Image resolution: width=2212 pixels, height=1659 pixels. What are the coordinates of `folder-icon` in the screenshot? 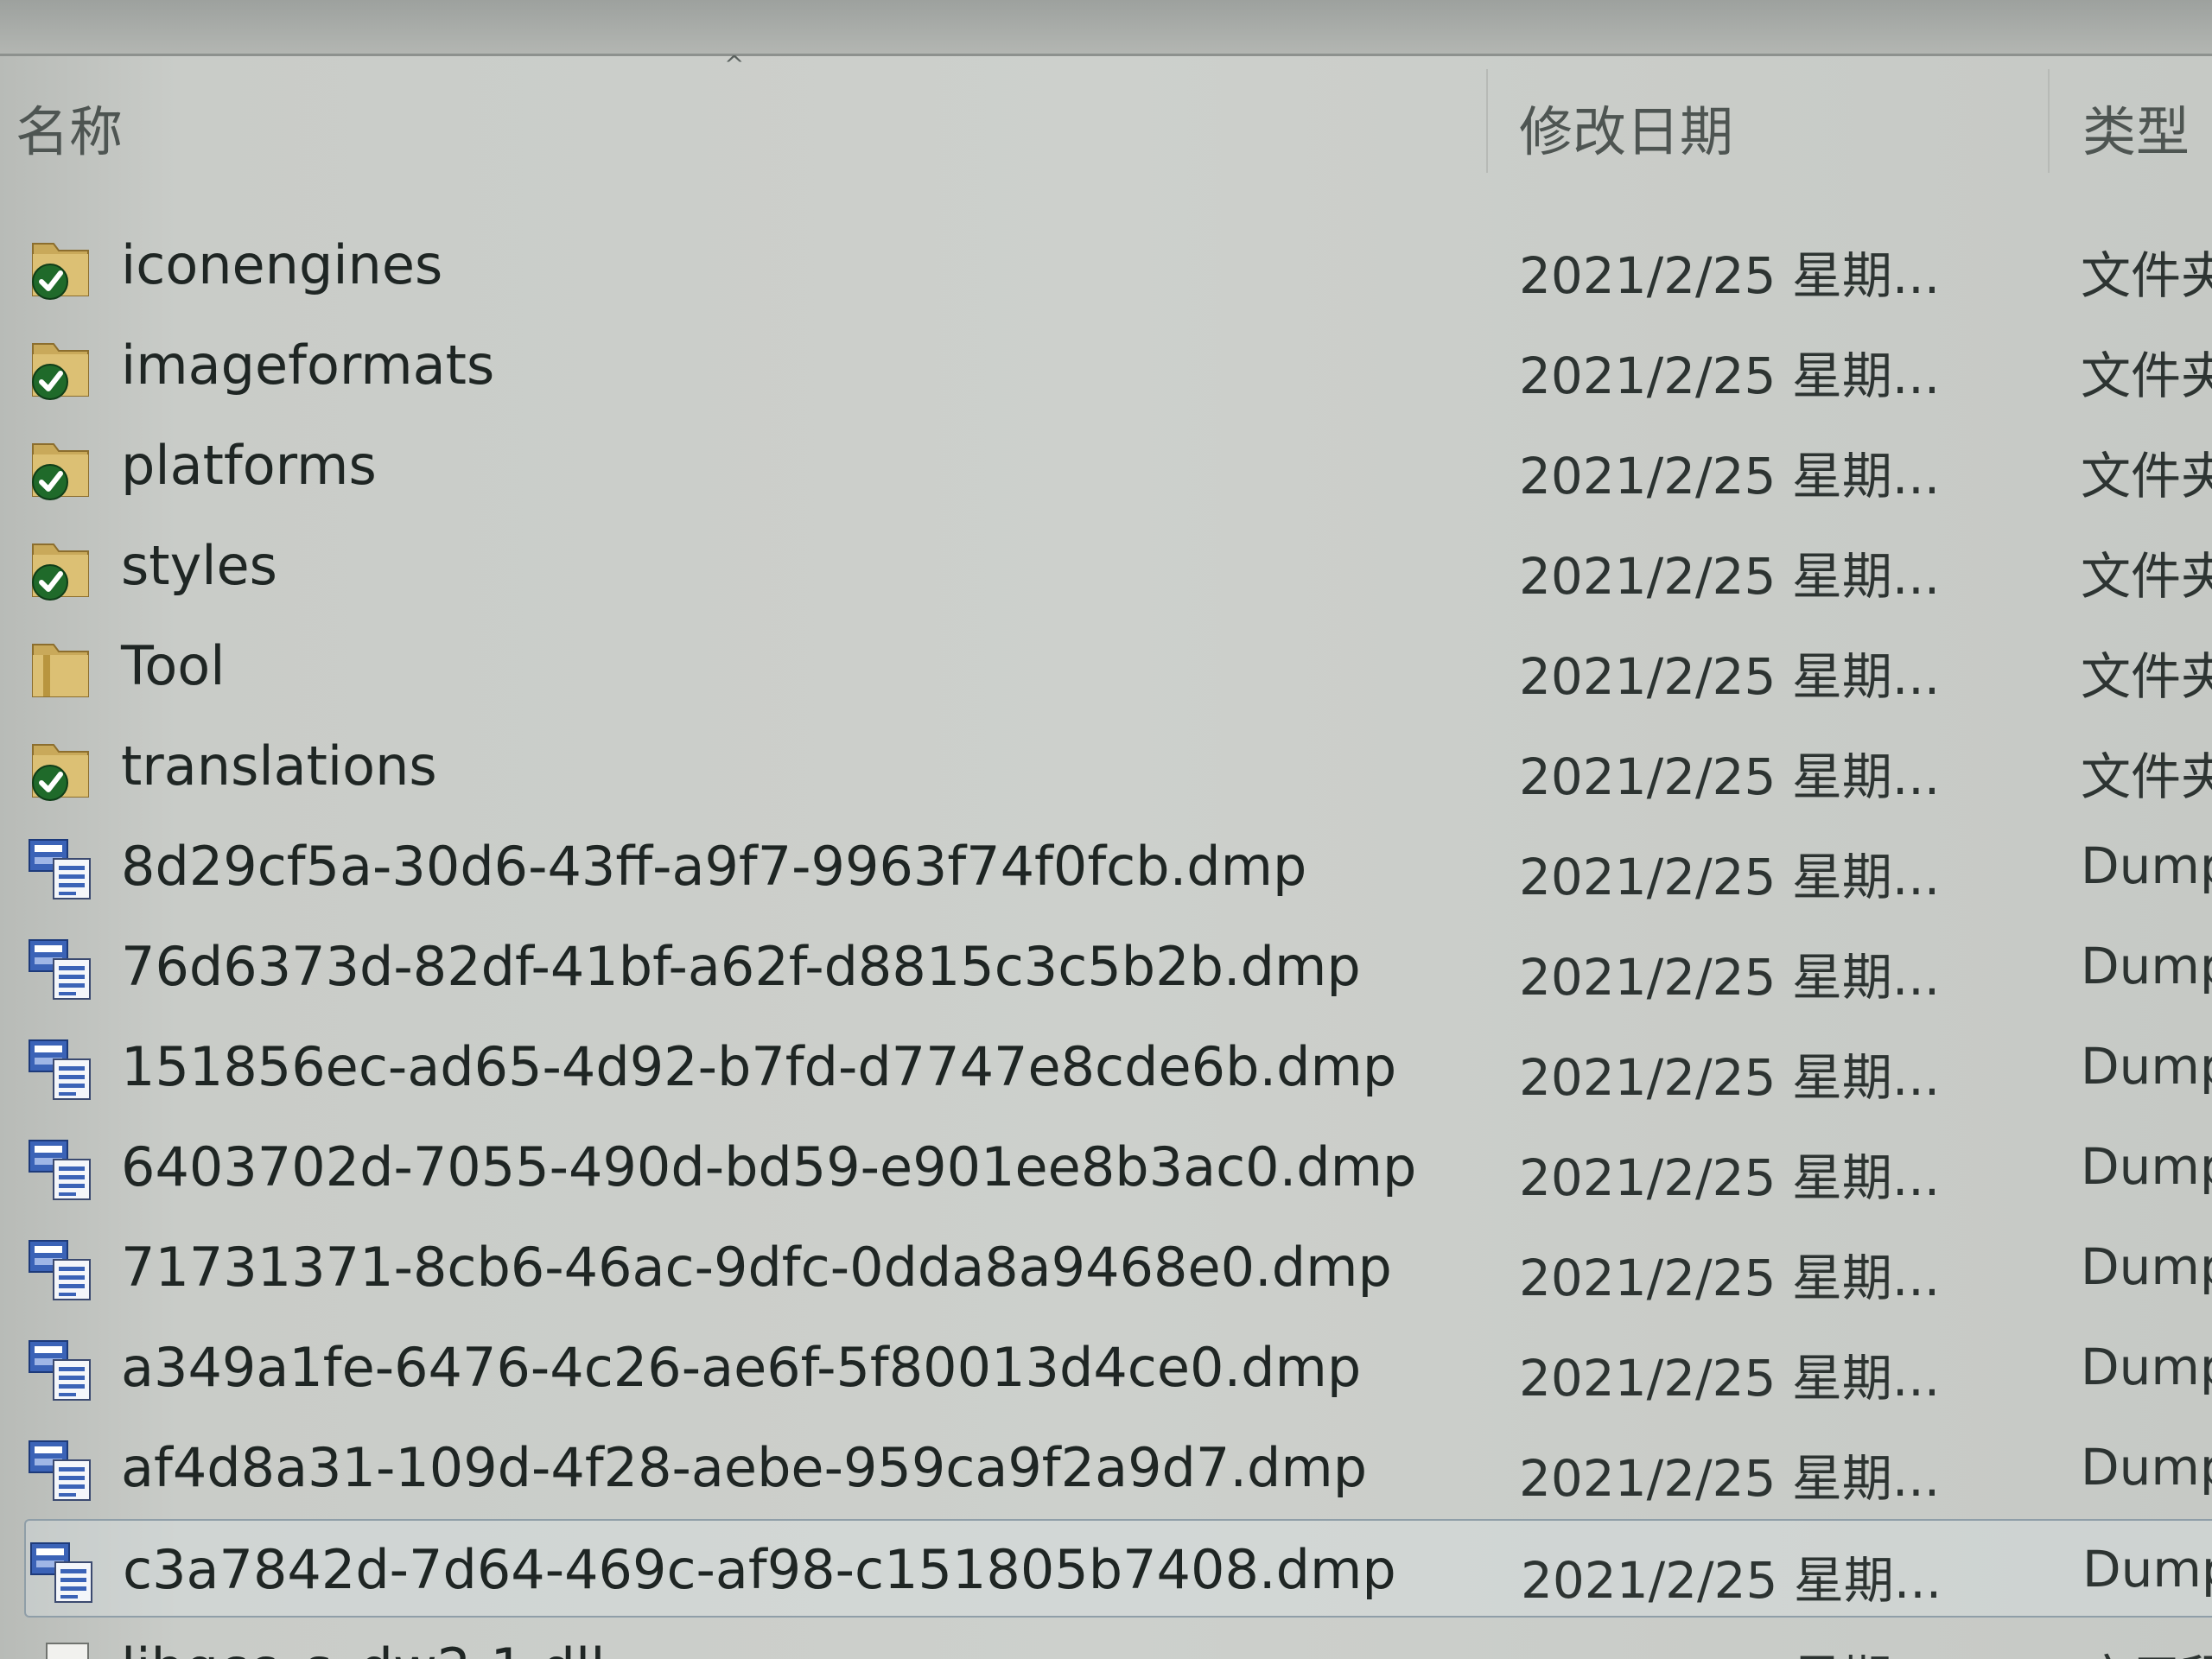 It's located at (61, 668).